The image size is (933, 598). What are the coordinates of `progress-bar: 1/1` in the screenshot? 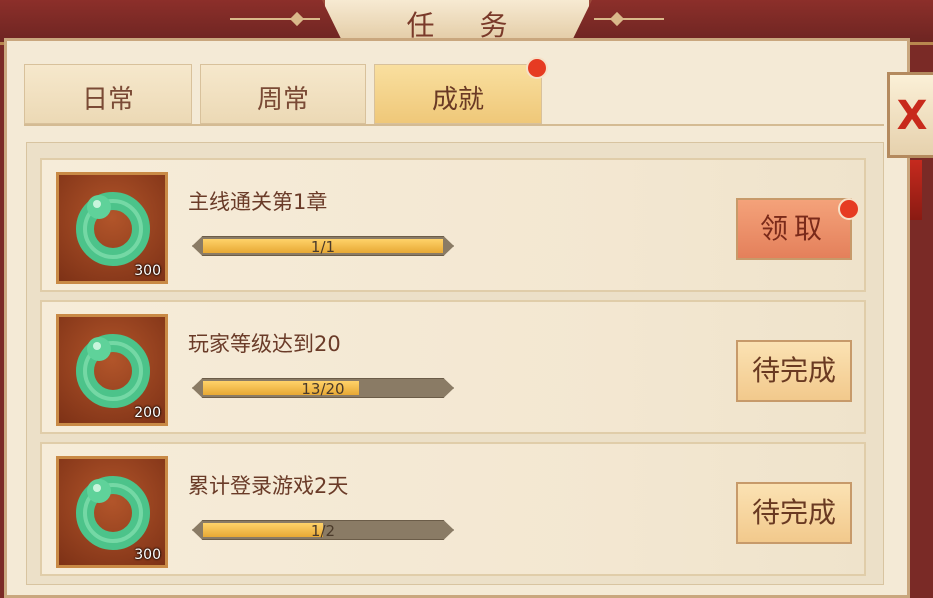 It's located at (323, 246).